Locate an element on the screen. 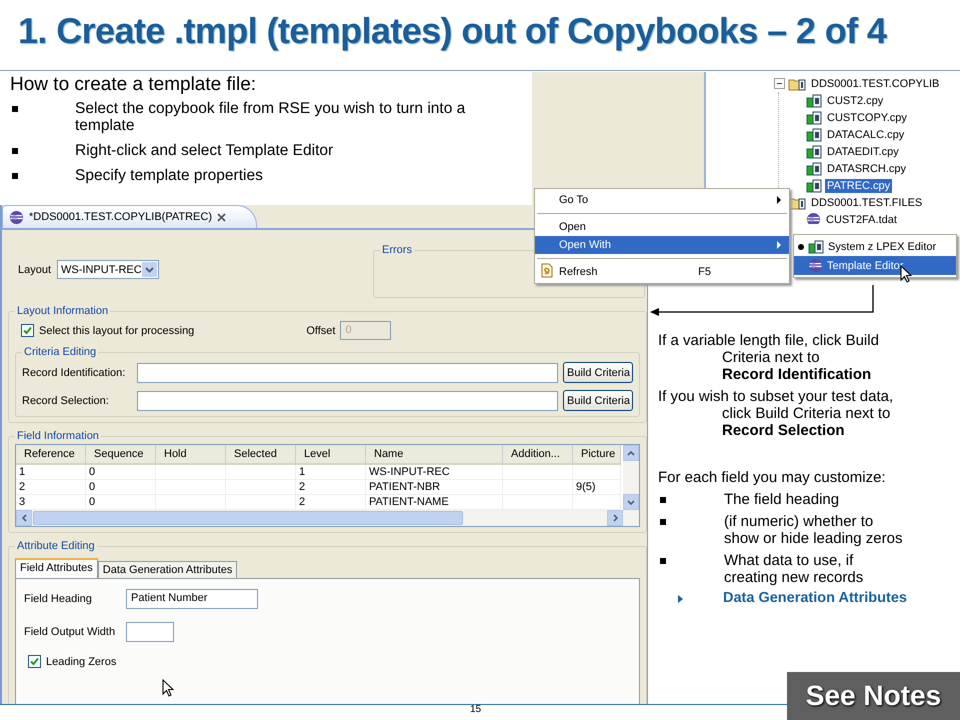 Image resolution: width=960 pixels, height=720 pixels. menu-item: Refresh F5 is located at coordinates (662, 272).